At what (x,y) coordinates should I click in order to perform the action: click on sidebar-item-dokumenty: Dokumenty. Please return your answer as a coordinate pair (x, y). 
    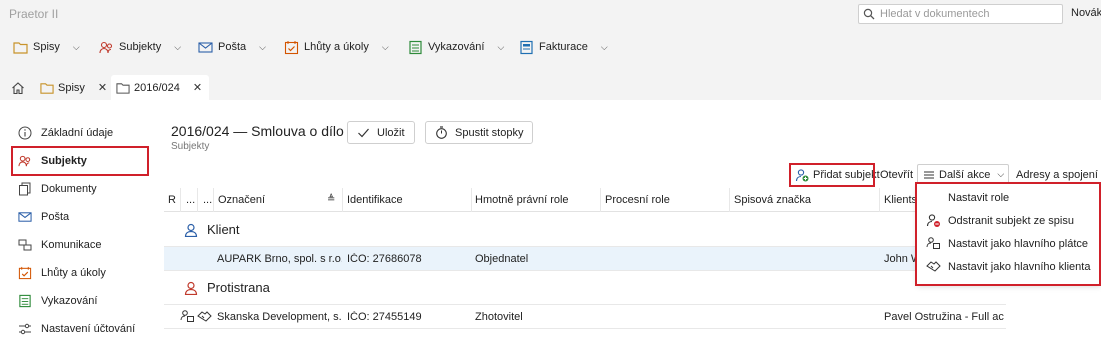
    Looking at the image, I should click on (82, 189).